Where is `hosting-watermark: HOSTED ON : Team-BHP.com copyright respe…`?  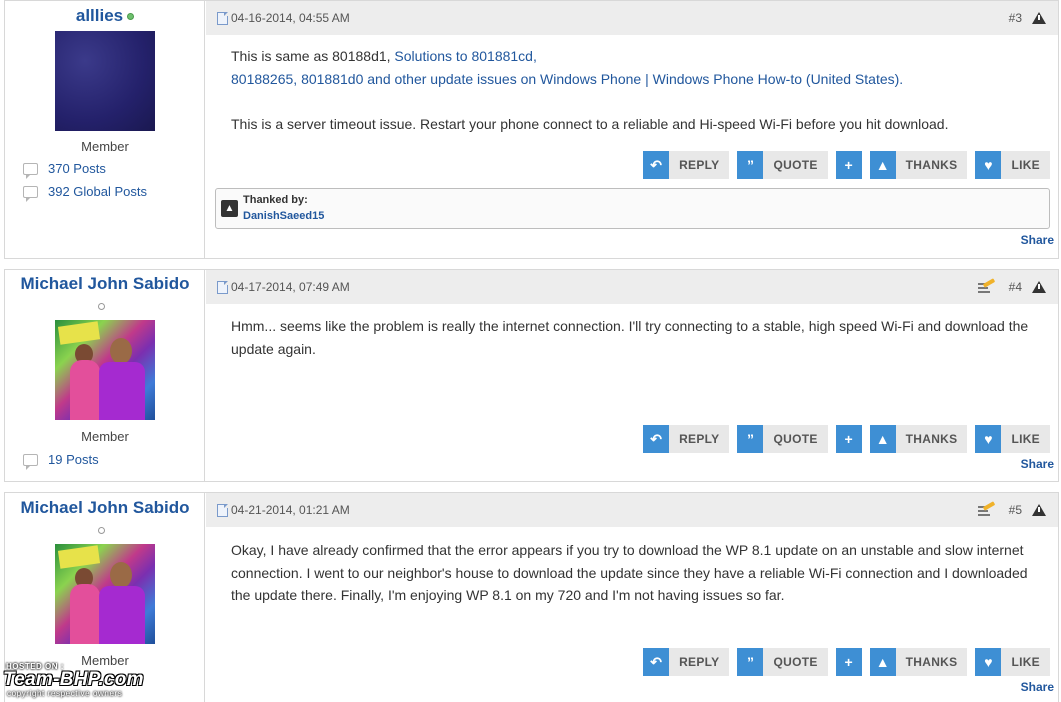 hosting-watermark: HOSTED ON : Team-BHP.com copyright respe… is located at coordinates (98, 681).